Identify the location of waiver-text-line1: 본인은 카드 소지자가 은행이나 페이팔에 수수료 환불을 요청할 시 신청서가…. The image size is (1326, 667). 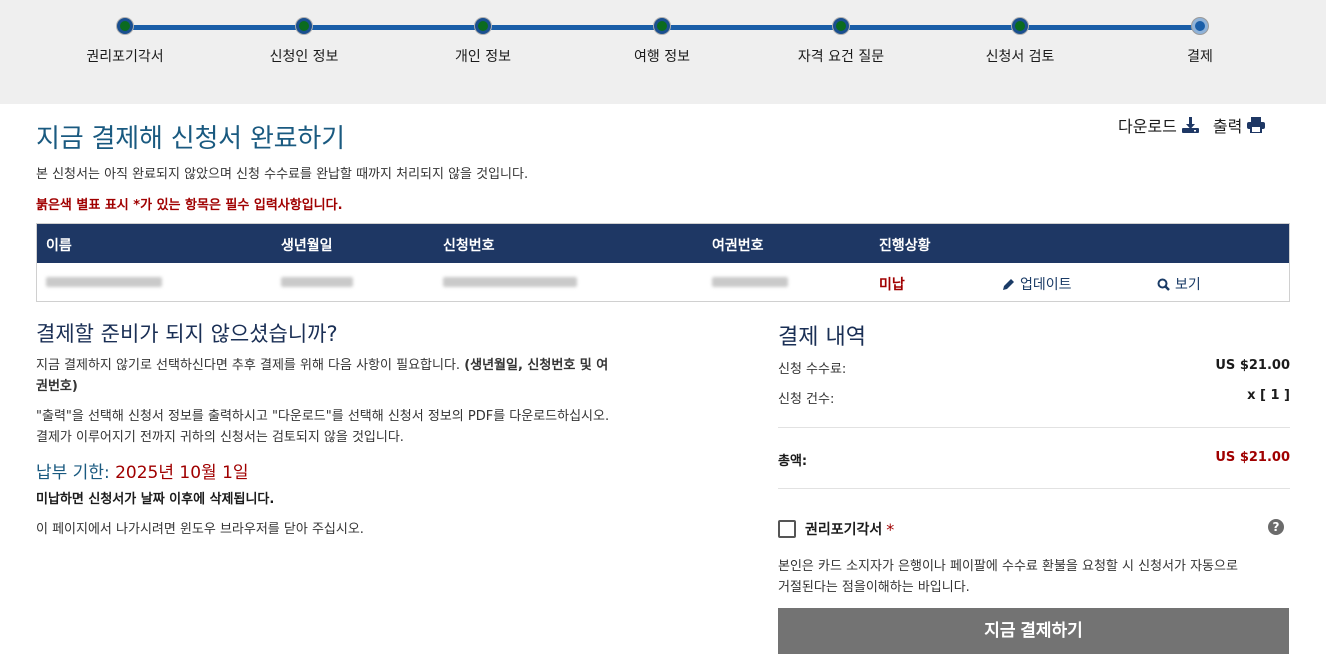
(1008, 566).